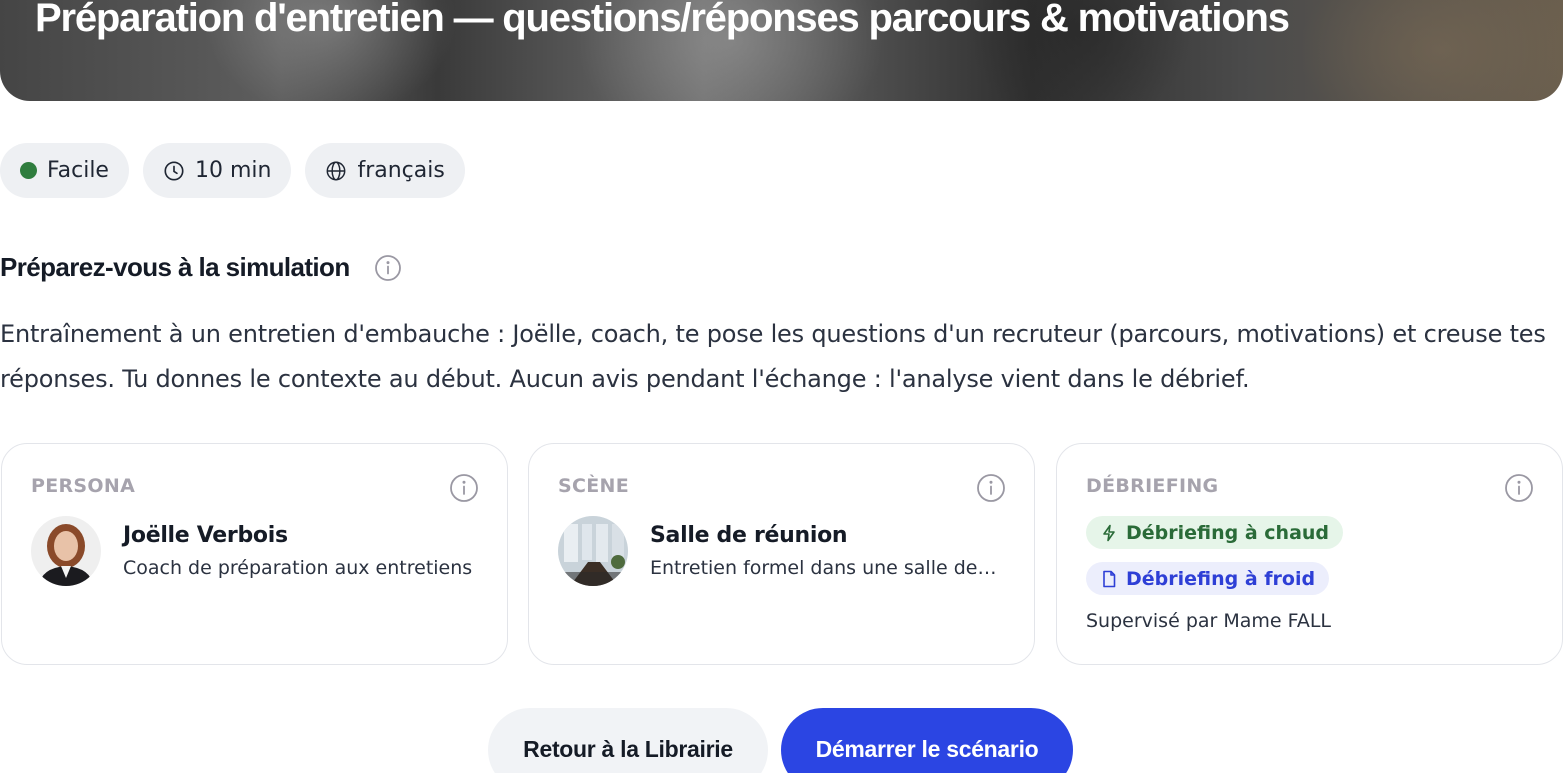 This screenshot has width=1568, height=773. What do you see at coordinates (628, 740) in the screenshot?
I see `back-to-library-button: Retour à la Librairie` at bounding box center [628, 740].